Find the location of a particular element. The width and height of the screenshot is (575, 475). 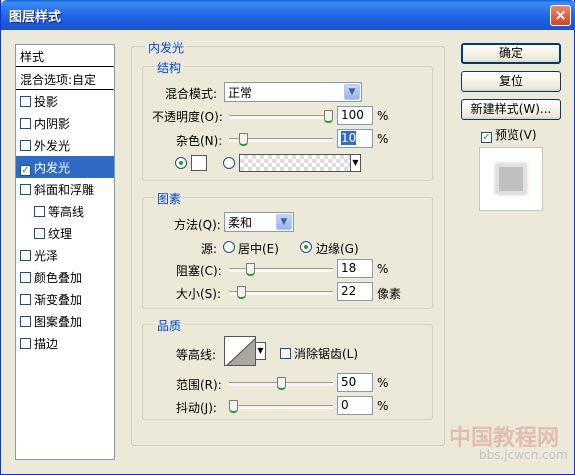

structure-title: 结构 is located at coordinates (169, 67).